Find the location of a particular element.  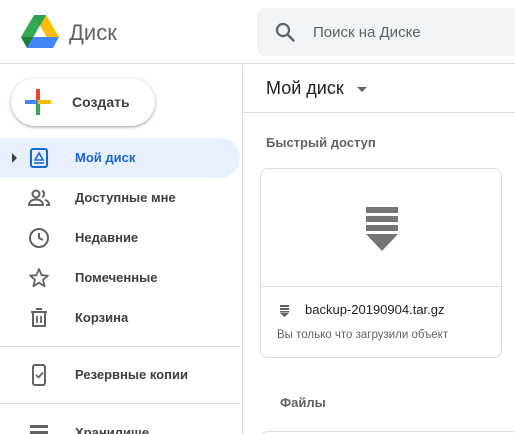

search-input is located at coordinates (413, 32).